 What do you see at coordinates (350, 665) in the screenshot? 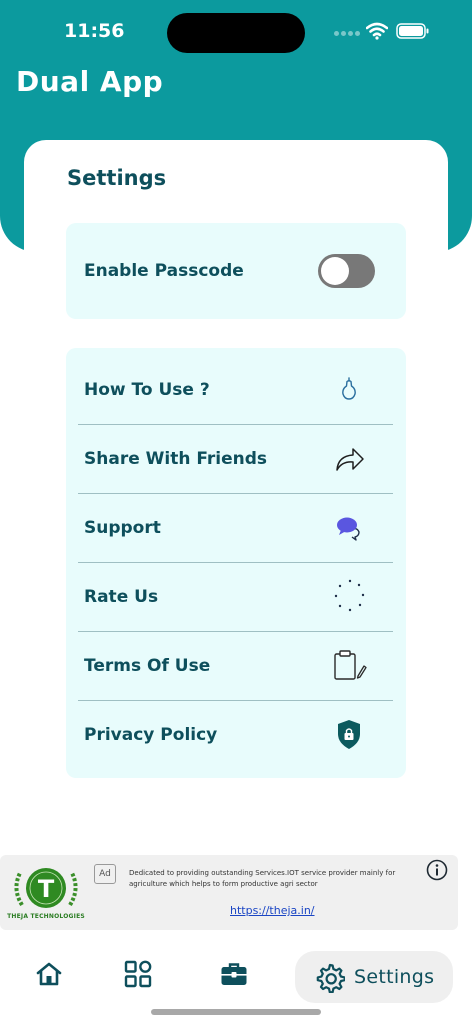
I see `clipboard-pen-icon` at bounding box center [350, 665].